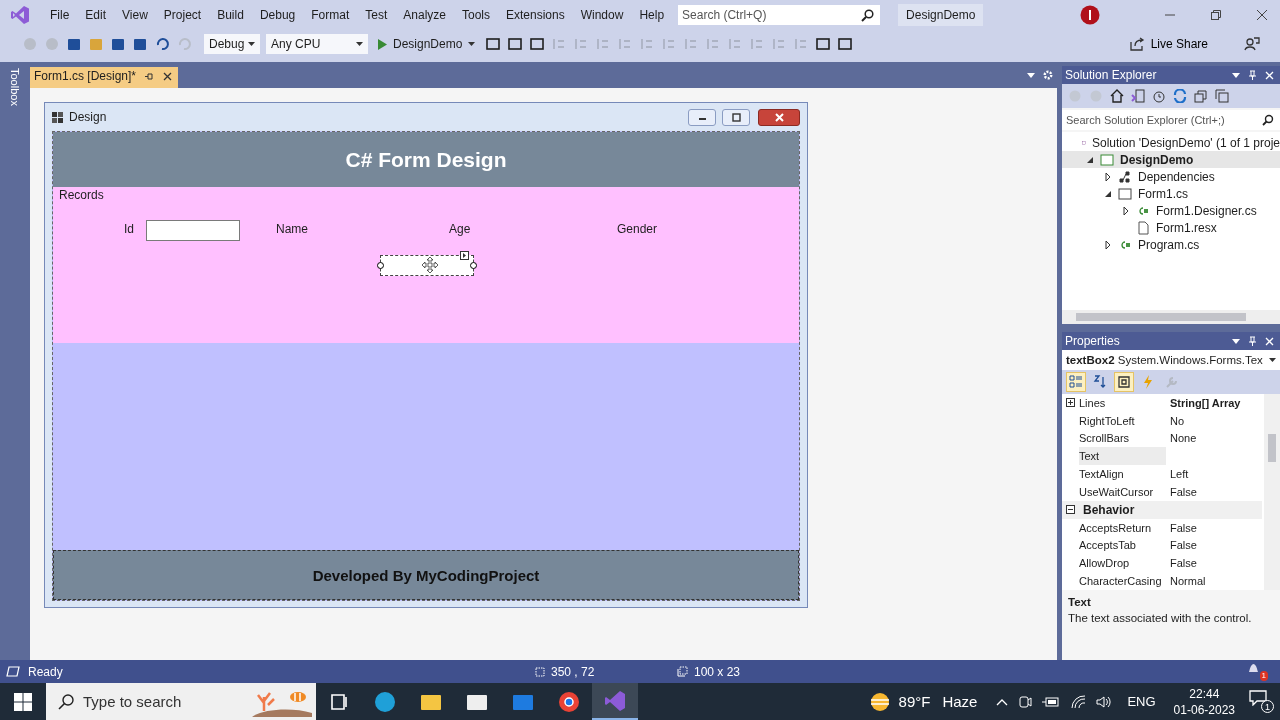  I want to click on property-name: TextAlign, so click(1122, 474).